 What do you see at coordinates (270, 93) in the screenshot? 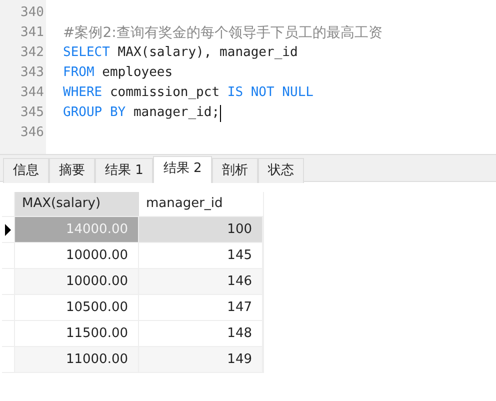
I see `sql-keyword: IS NOT NULL` at bounding box center [270, 93].